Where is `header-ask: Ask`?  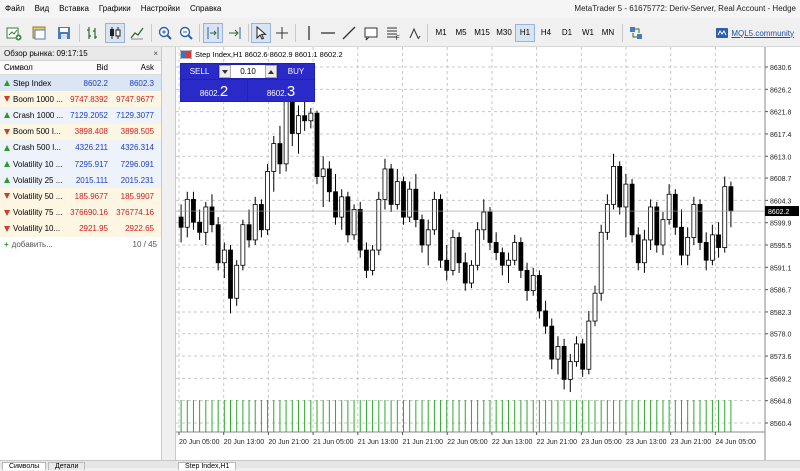 header-ask: Ask is located at coordinates (134, 67).